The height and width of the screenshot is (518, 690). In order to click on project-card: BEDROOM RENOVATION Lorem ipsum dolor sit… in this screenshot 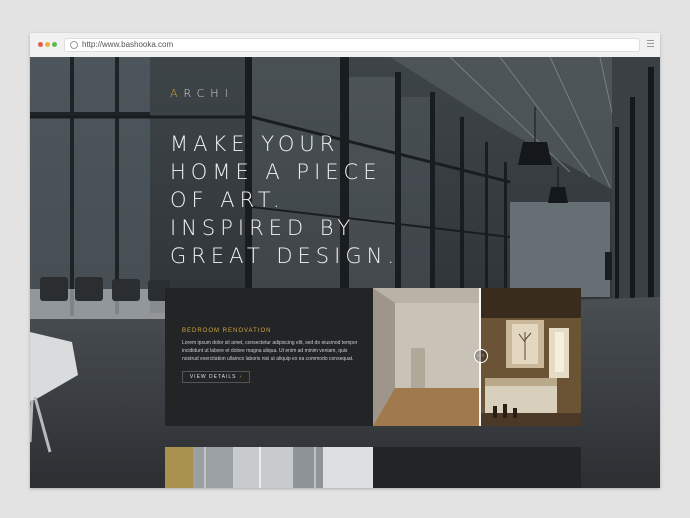, I will do `click(269, 357)`.